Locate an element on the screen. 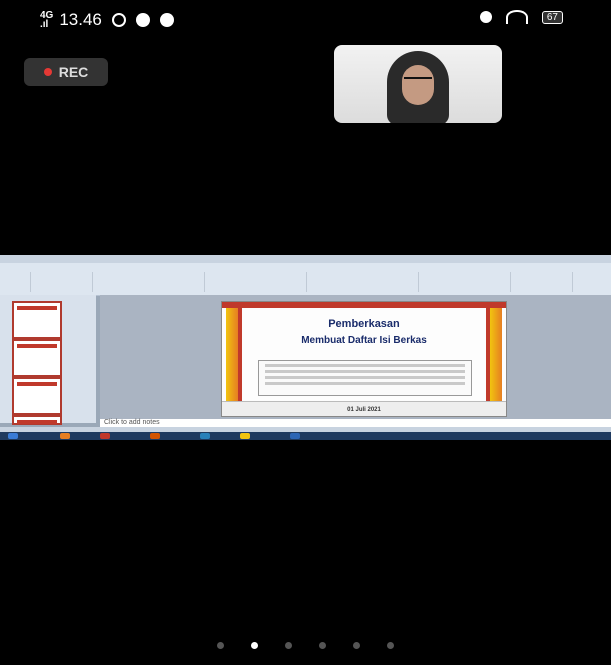 This screenshot has height=665, width=611. ribbon-group-editing is located at coordinates (542, 282).